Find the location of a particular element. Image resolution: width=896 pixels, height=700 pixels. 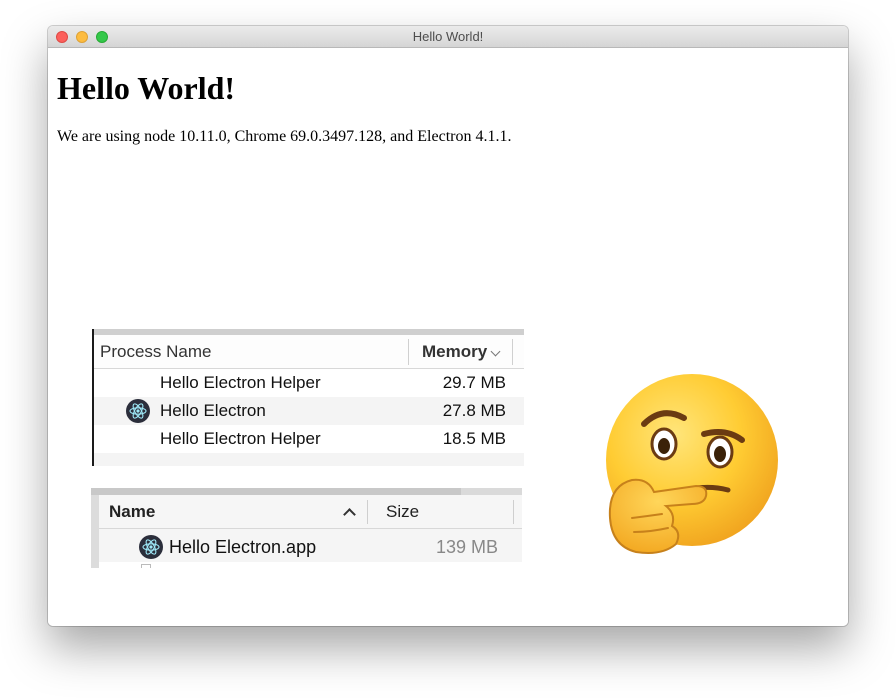

process-memory: 18.5 MB is located at coordinates (474, 438).